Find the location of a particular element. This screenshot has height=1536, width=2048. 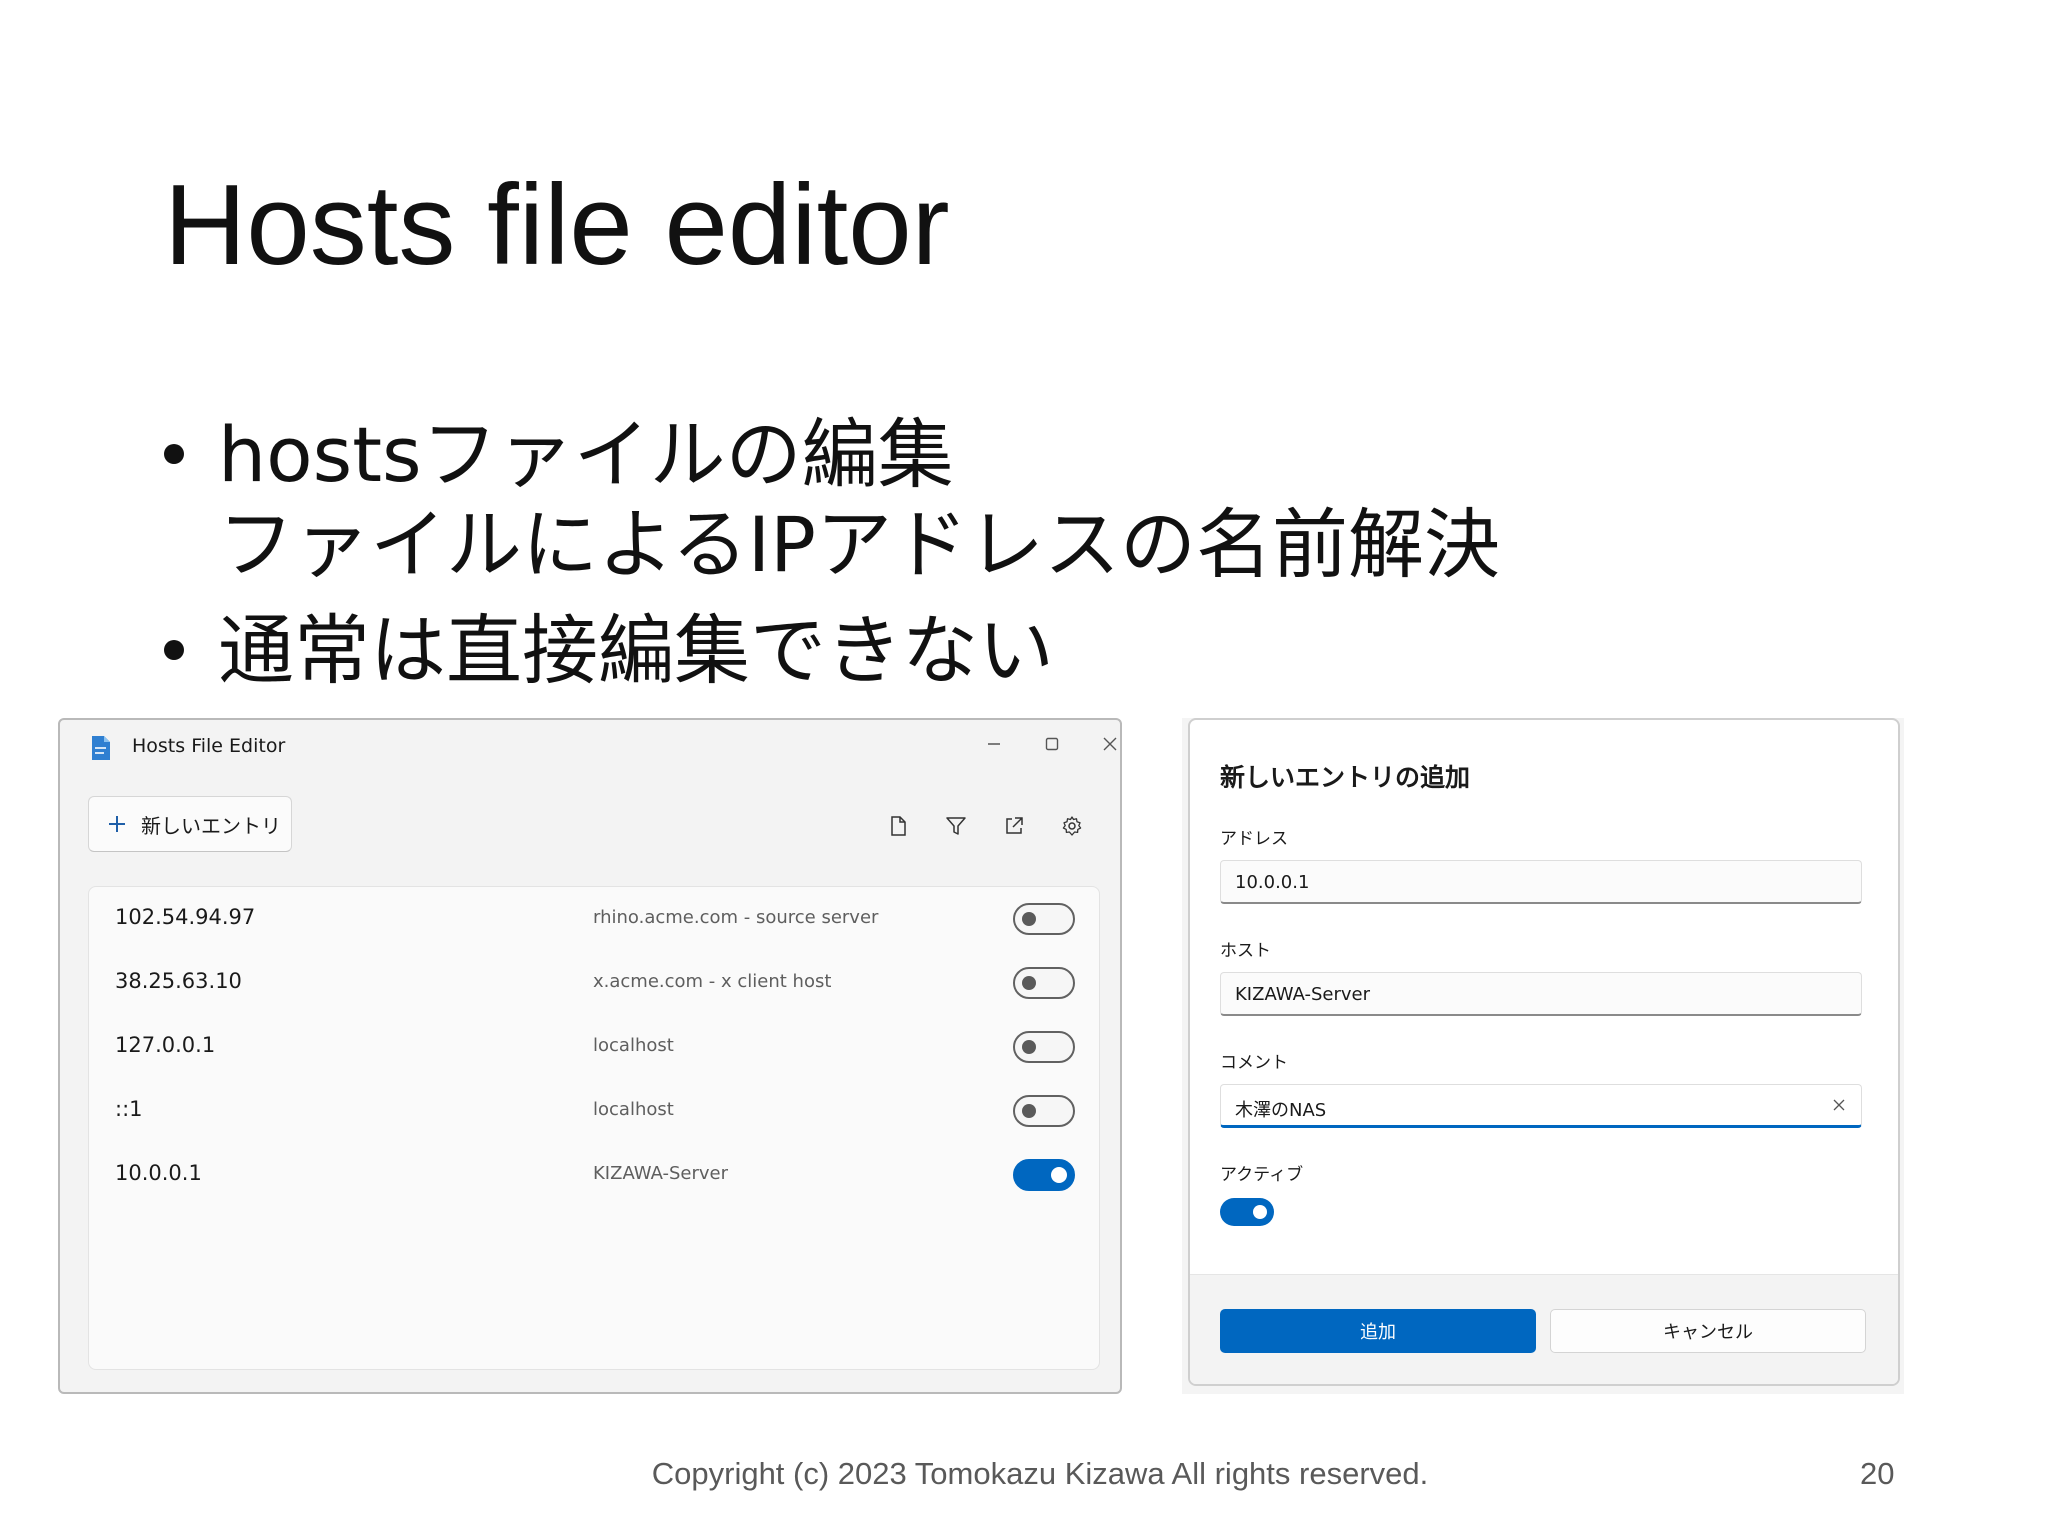

settings-button is located at coordinates (1072, 826).